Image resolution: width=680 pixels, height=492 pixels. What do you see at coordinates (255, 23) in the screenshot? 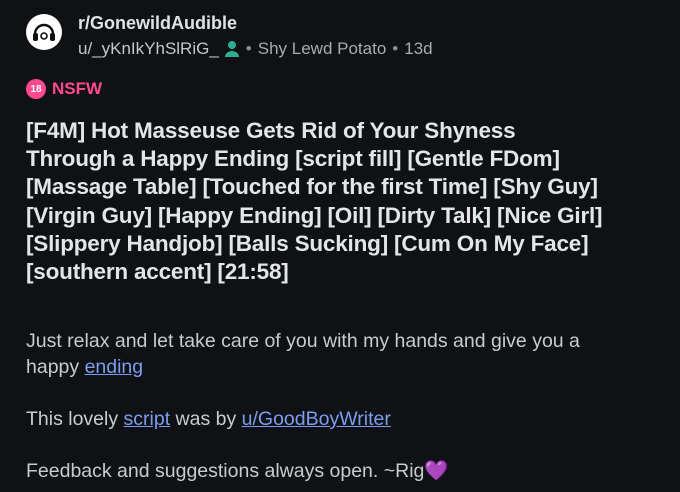
I see `subreddit-name: r/GonewildAudible` at bounding box center [255, 23].